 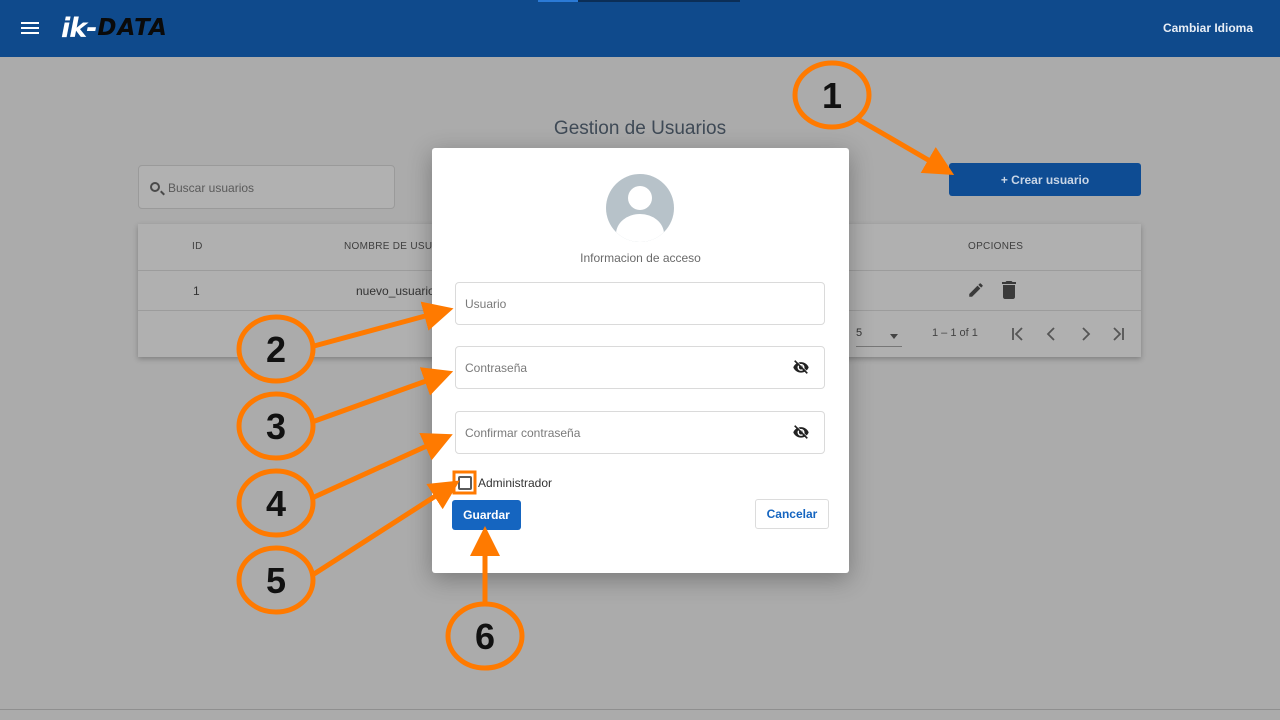 I want to click on app-logo: ik- DATA, so click(x=114, y=28).